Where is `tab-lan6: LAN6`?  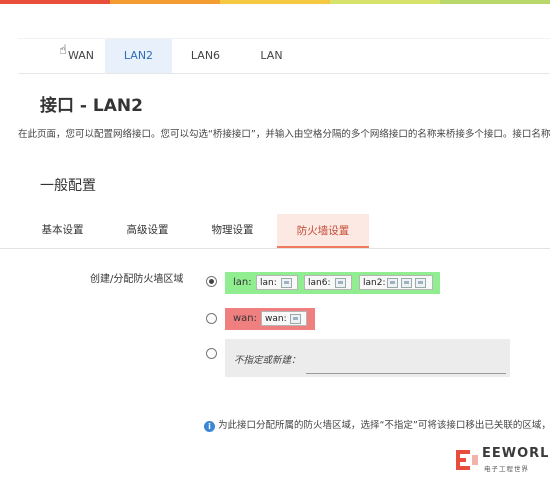 tab-lan6: LAN6 is located at coordinates (205, 56).